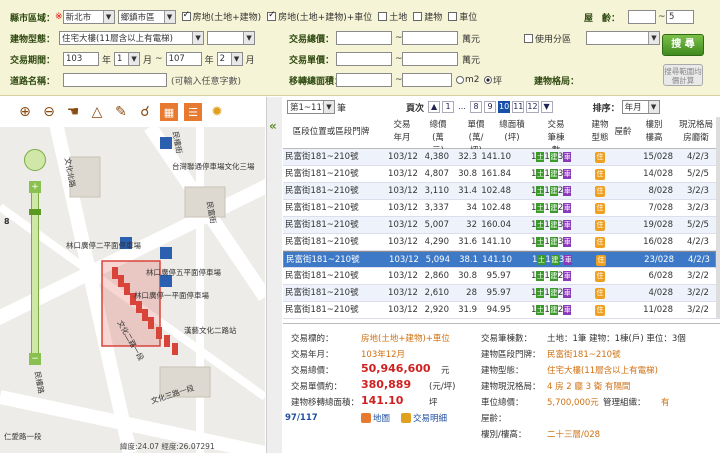 The width and height of the screenshot is (720, 453). Describe the element at coordinates (229, 59) in the screenshot. I see `month-to-select: 2 ▼` at that location.